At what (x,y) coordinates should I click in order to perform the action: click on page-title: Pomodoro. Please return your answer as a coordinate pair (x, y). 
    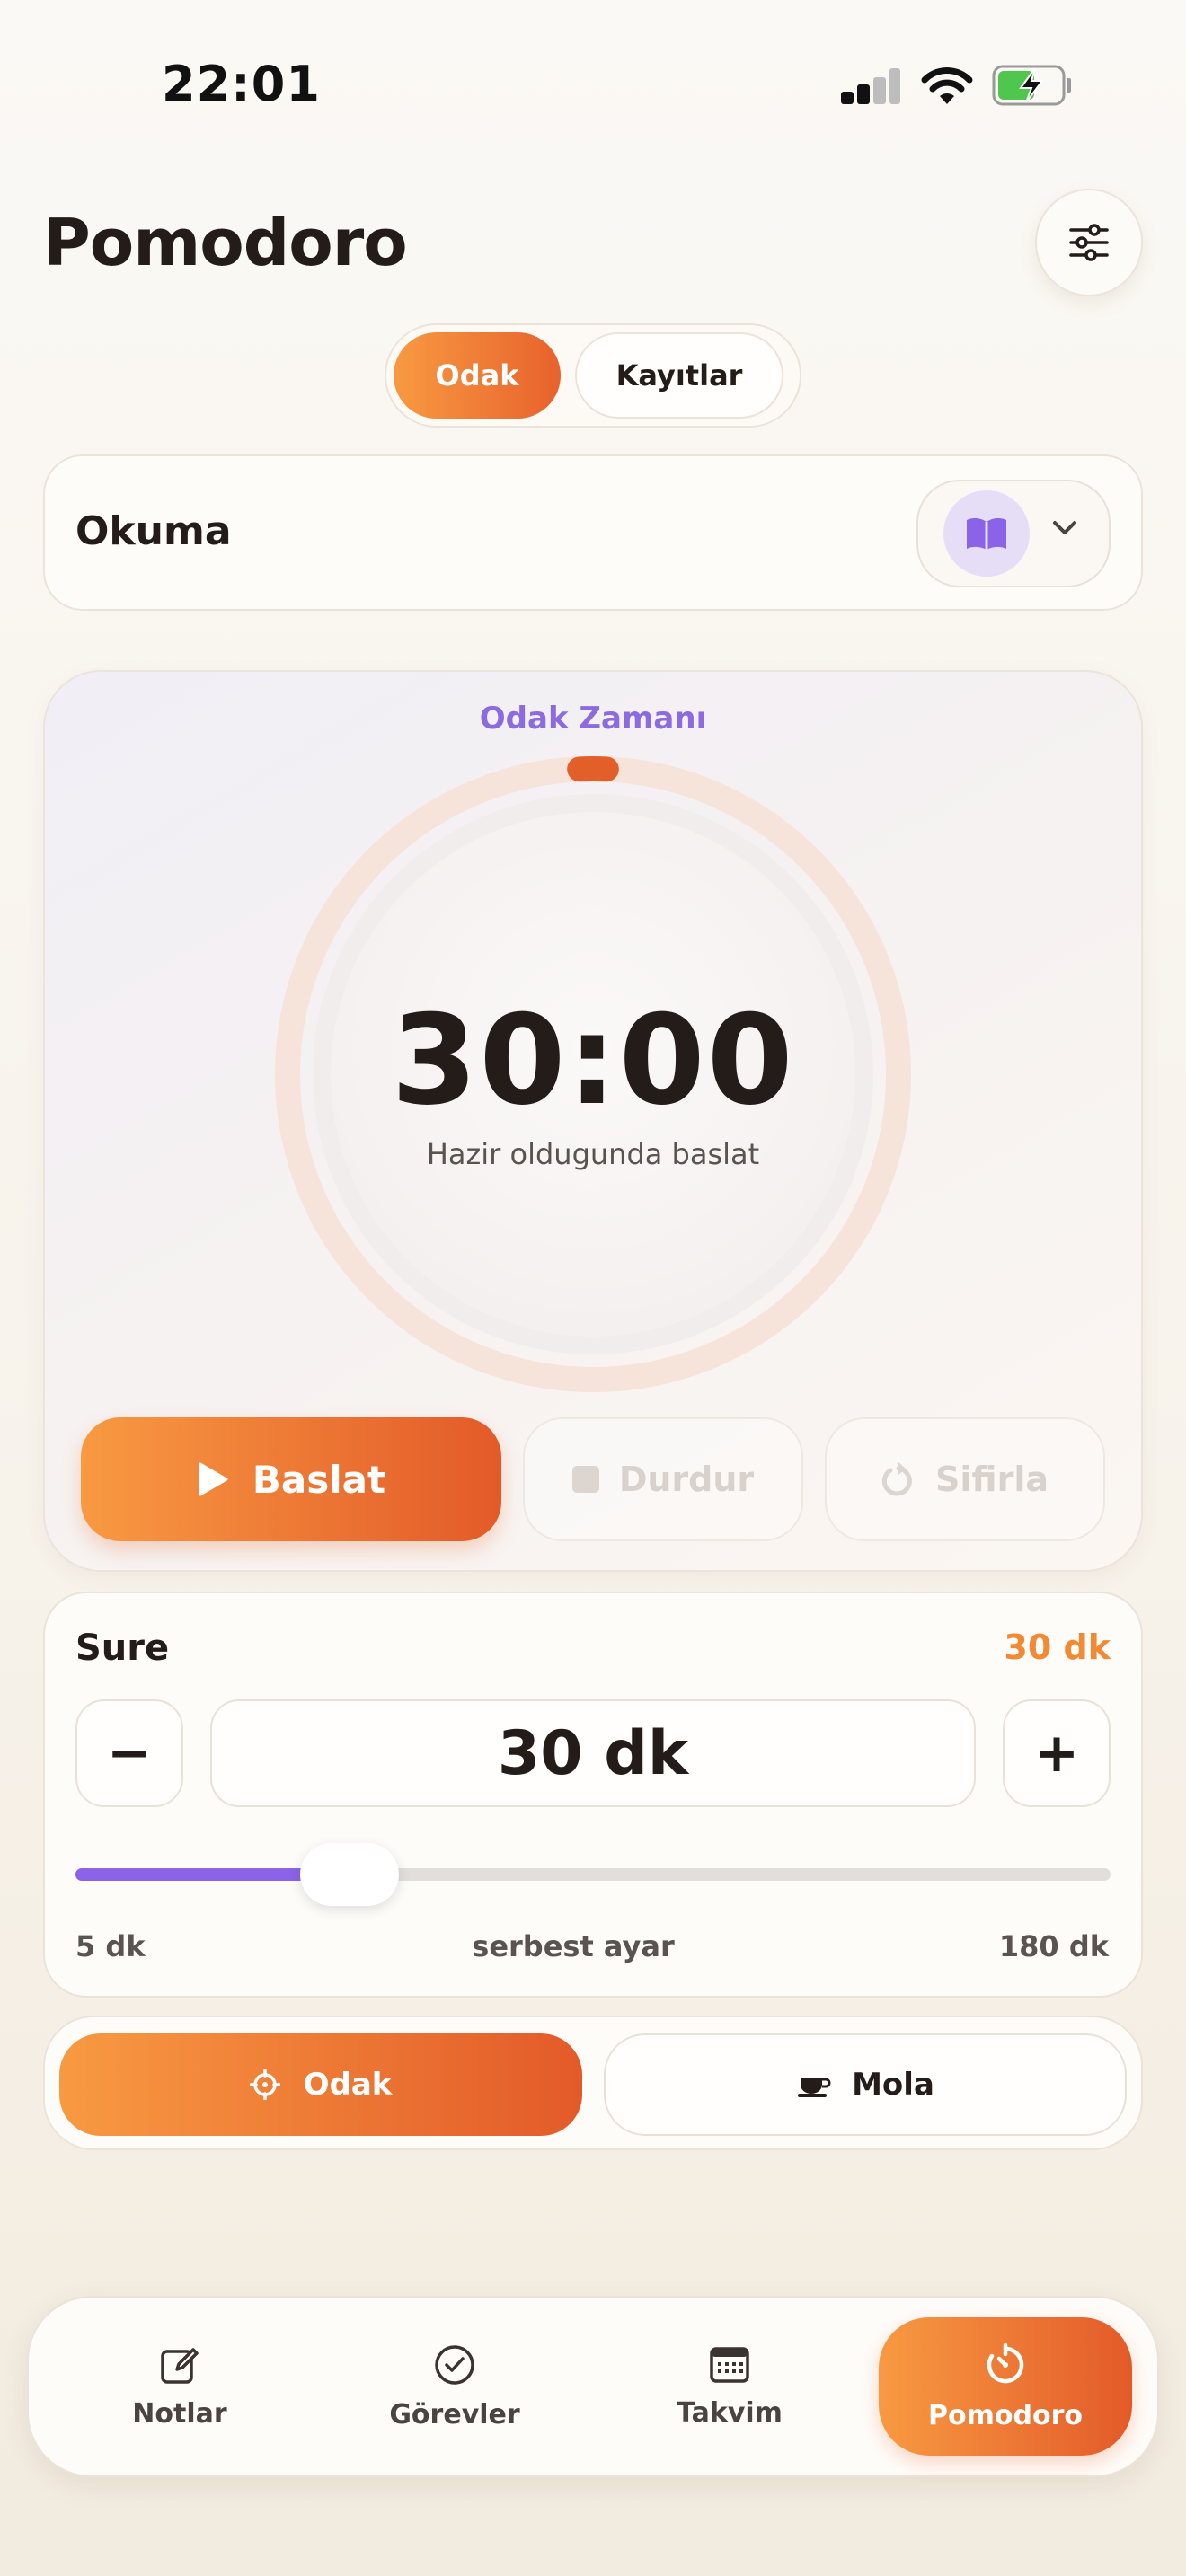
    Looking at the image, I should click on (225, 242).